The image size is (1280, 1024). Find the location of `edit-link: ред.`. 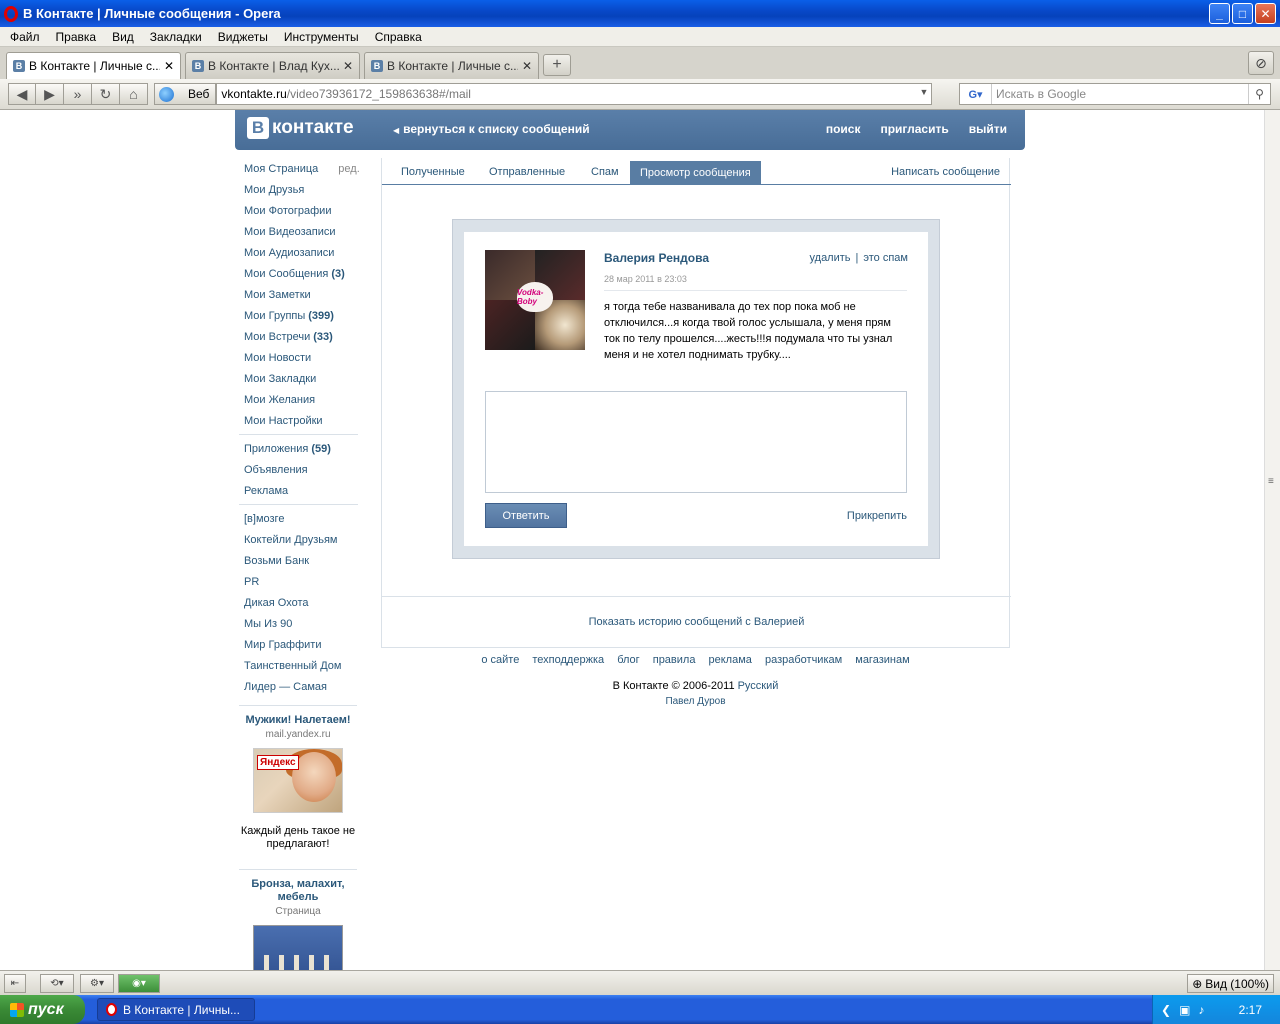

edit-link: ред. is located at coordinates (348, 169).